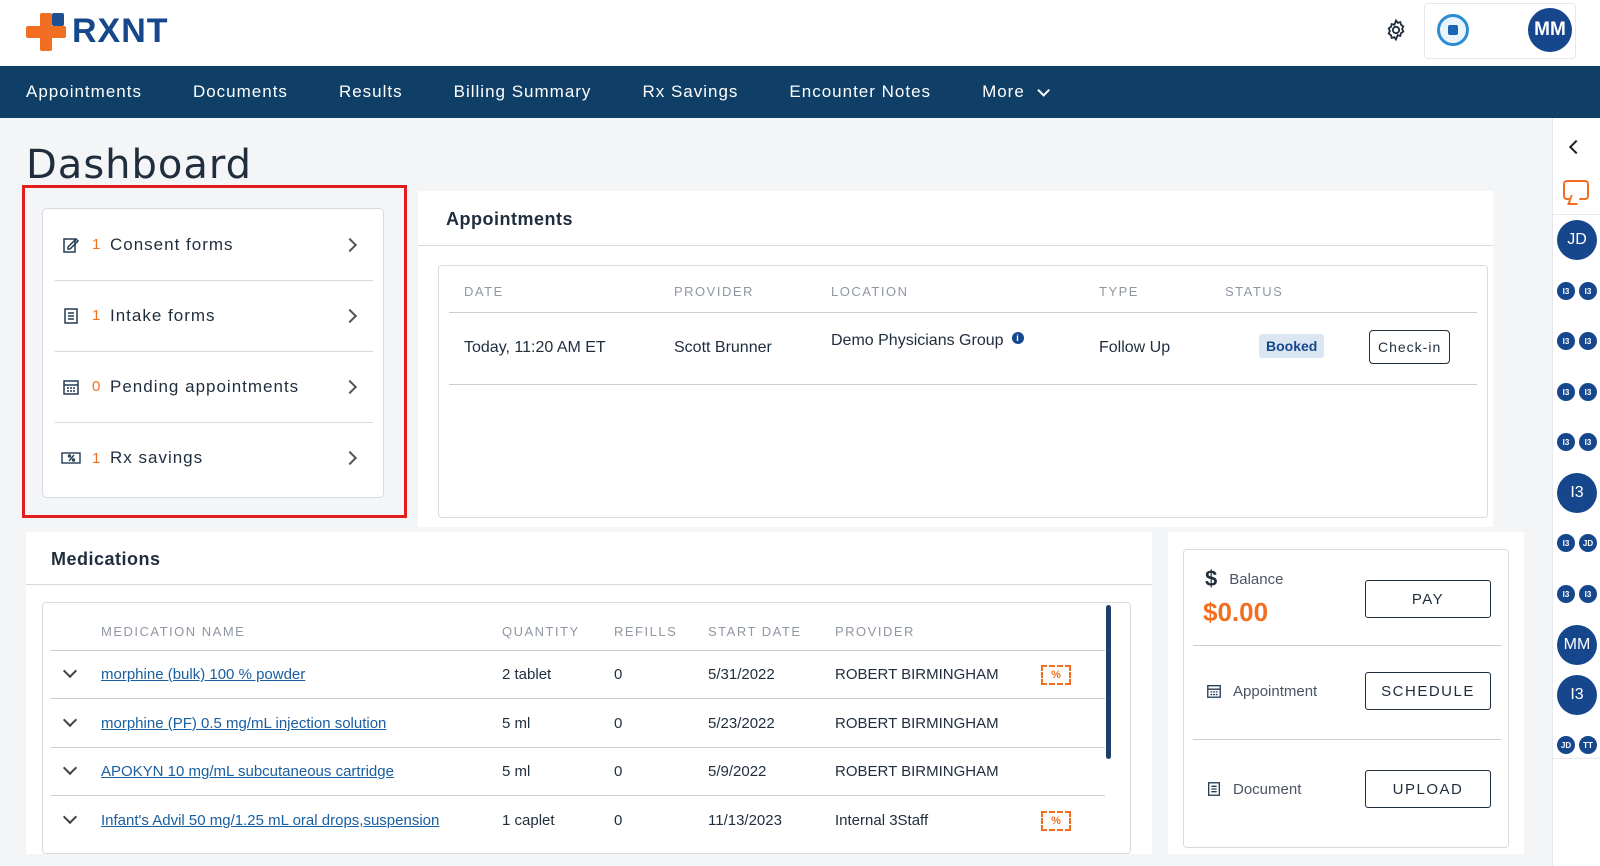  What do you see at coordinates (917, 340) in the screenshot?
I see `appointment-location-label: Demo Physicians Group` at bounding box center [917, 340].